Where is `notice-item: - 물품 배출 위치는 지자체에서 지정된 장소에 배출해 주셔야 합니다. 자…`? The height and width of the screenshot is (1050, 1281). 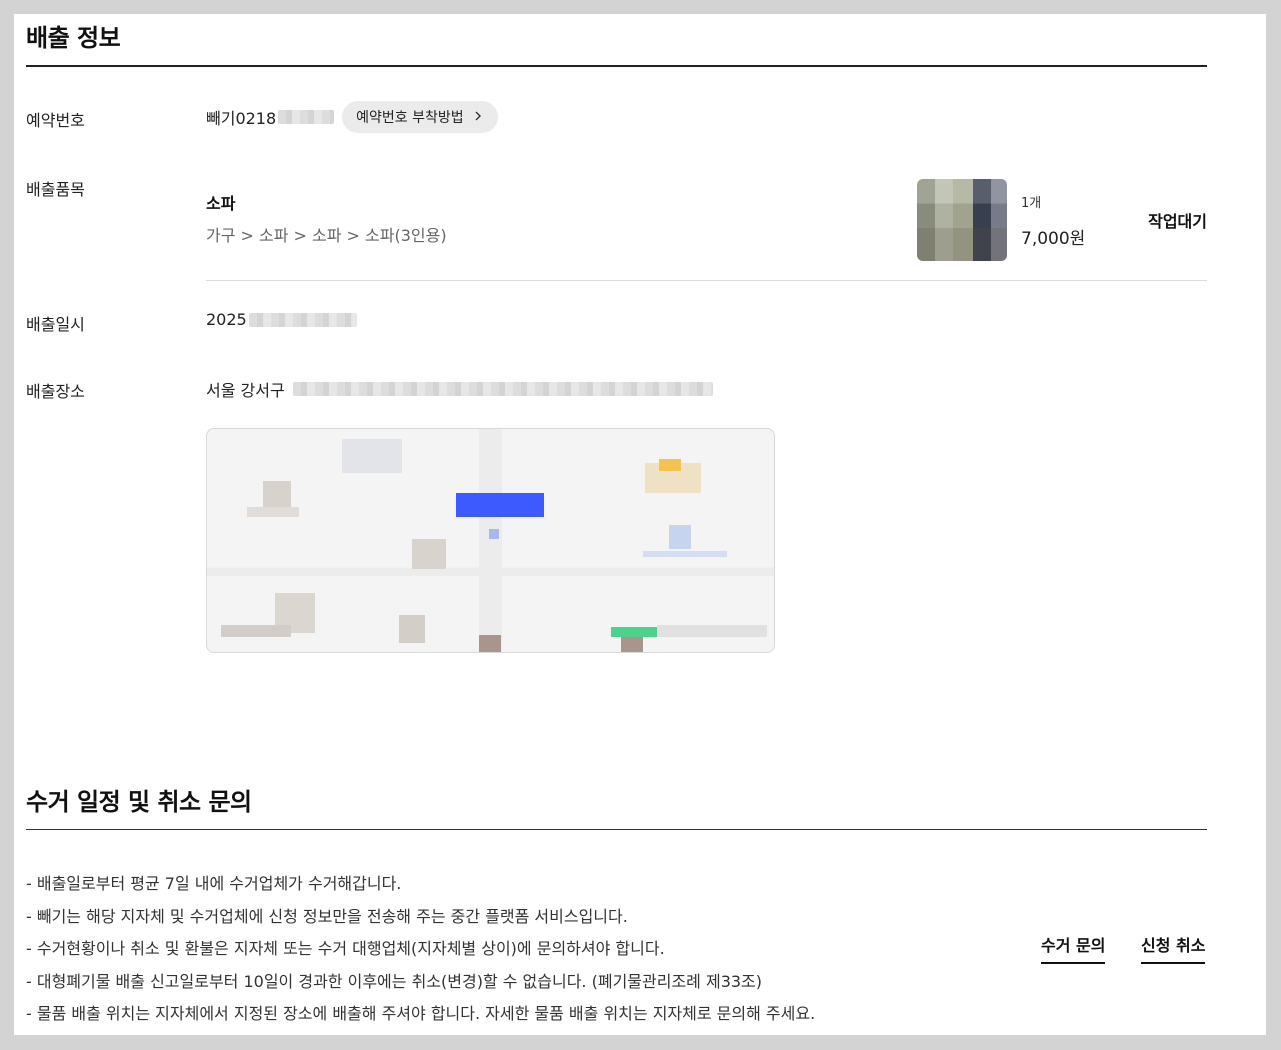
notice-item: - 물품 배출 위치는 지자체에서 지정된 장소에 배출해 주셔야 합니다. 자… is located at coordinates (421, 1013).